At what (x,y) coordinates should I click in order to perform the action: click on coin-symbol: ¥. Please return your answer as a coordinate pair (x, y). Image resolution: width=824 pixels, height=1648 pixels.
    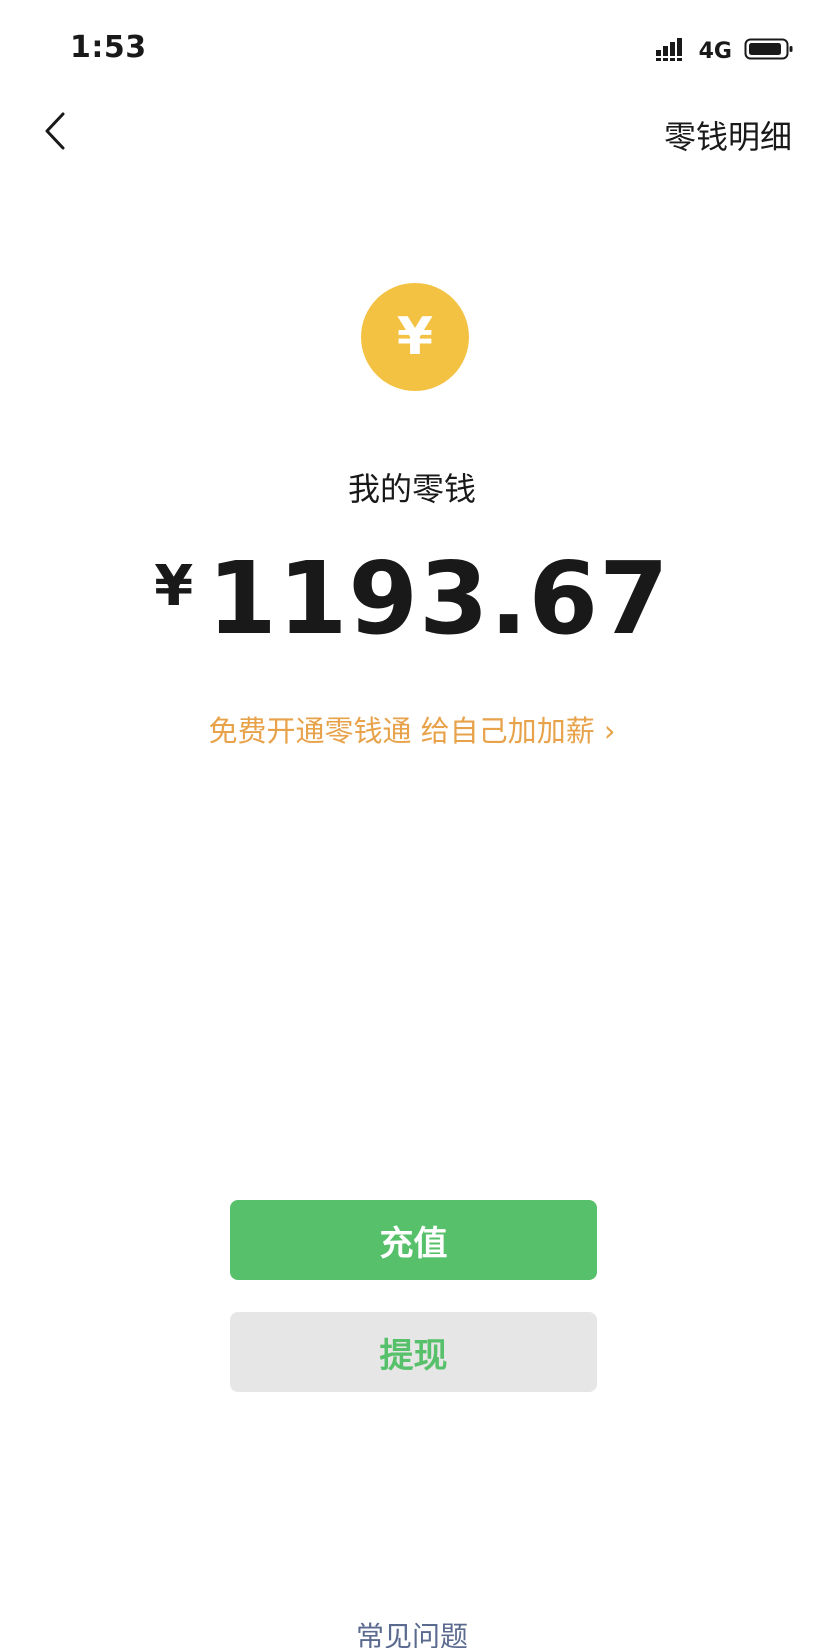
    Looking at the image, I should click on (415, 337).